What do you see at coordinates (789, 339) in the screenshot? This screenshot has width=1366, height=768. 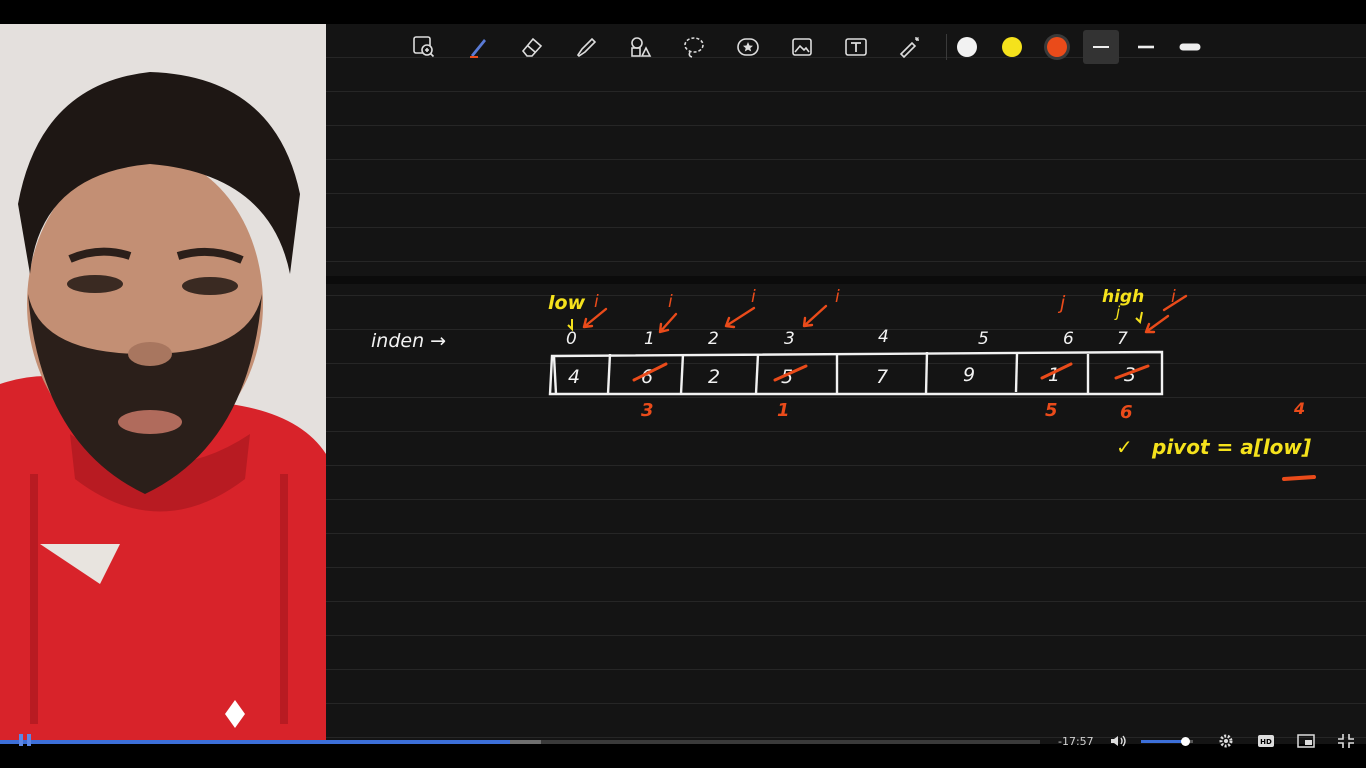 I see `index-value: 3` at bounding box center [789, 339].